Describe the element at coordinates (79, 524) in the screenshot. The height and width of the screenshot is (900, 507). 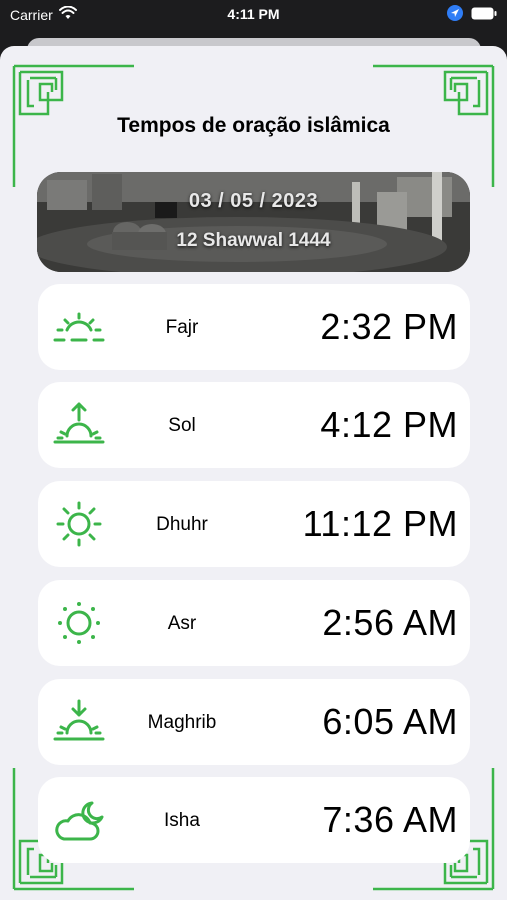
I see `sun-icon` at that location.